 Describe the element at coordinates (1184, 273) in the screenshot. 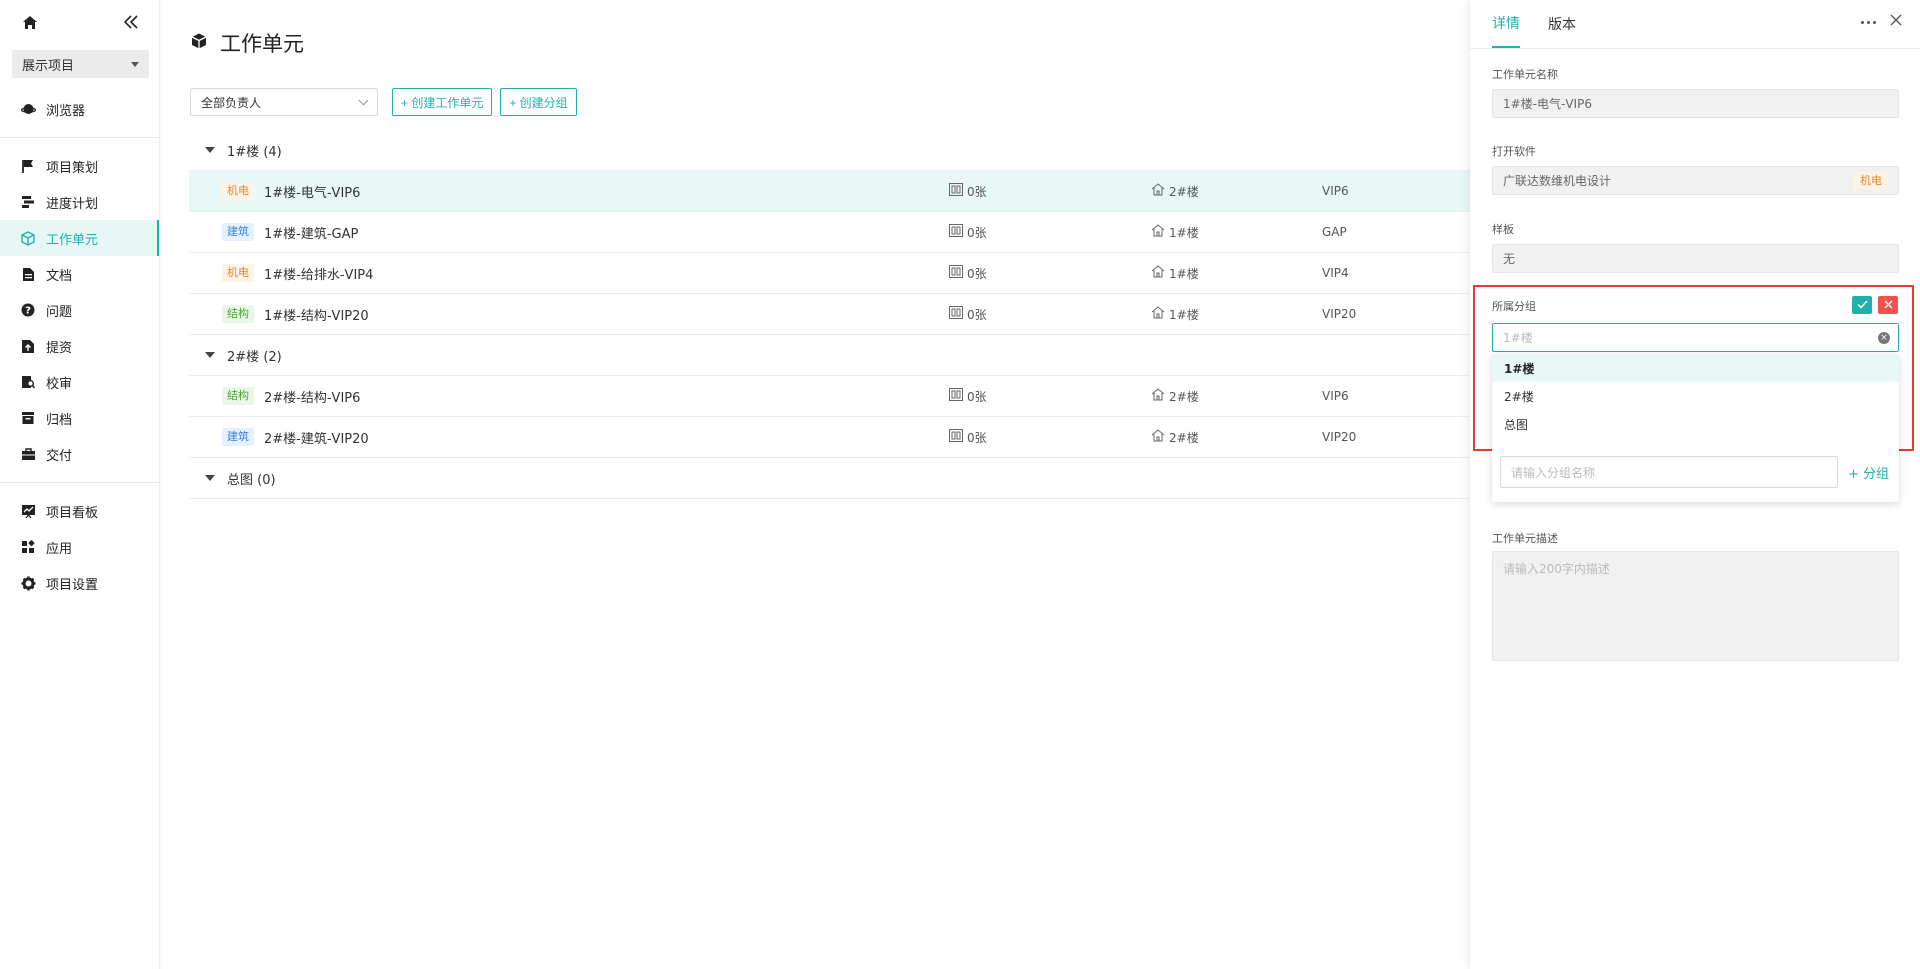

I see `building-name: 1#楼` at that location.